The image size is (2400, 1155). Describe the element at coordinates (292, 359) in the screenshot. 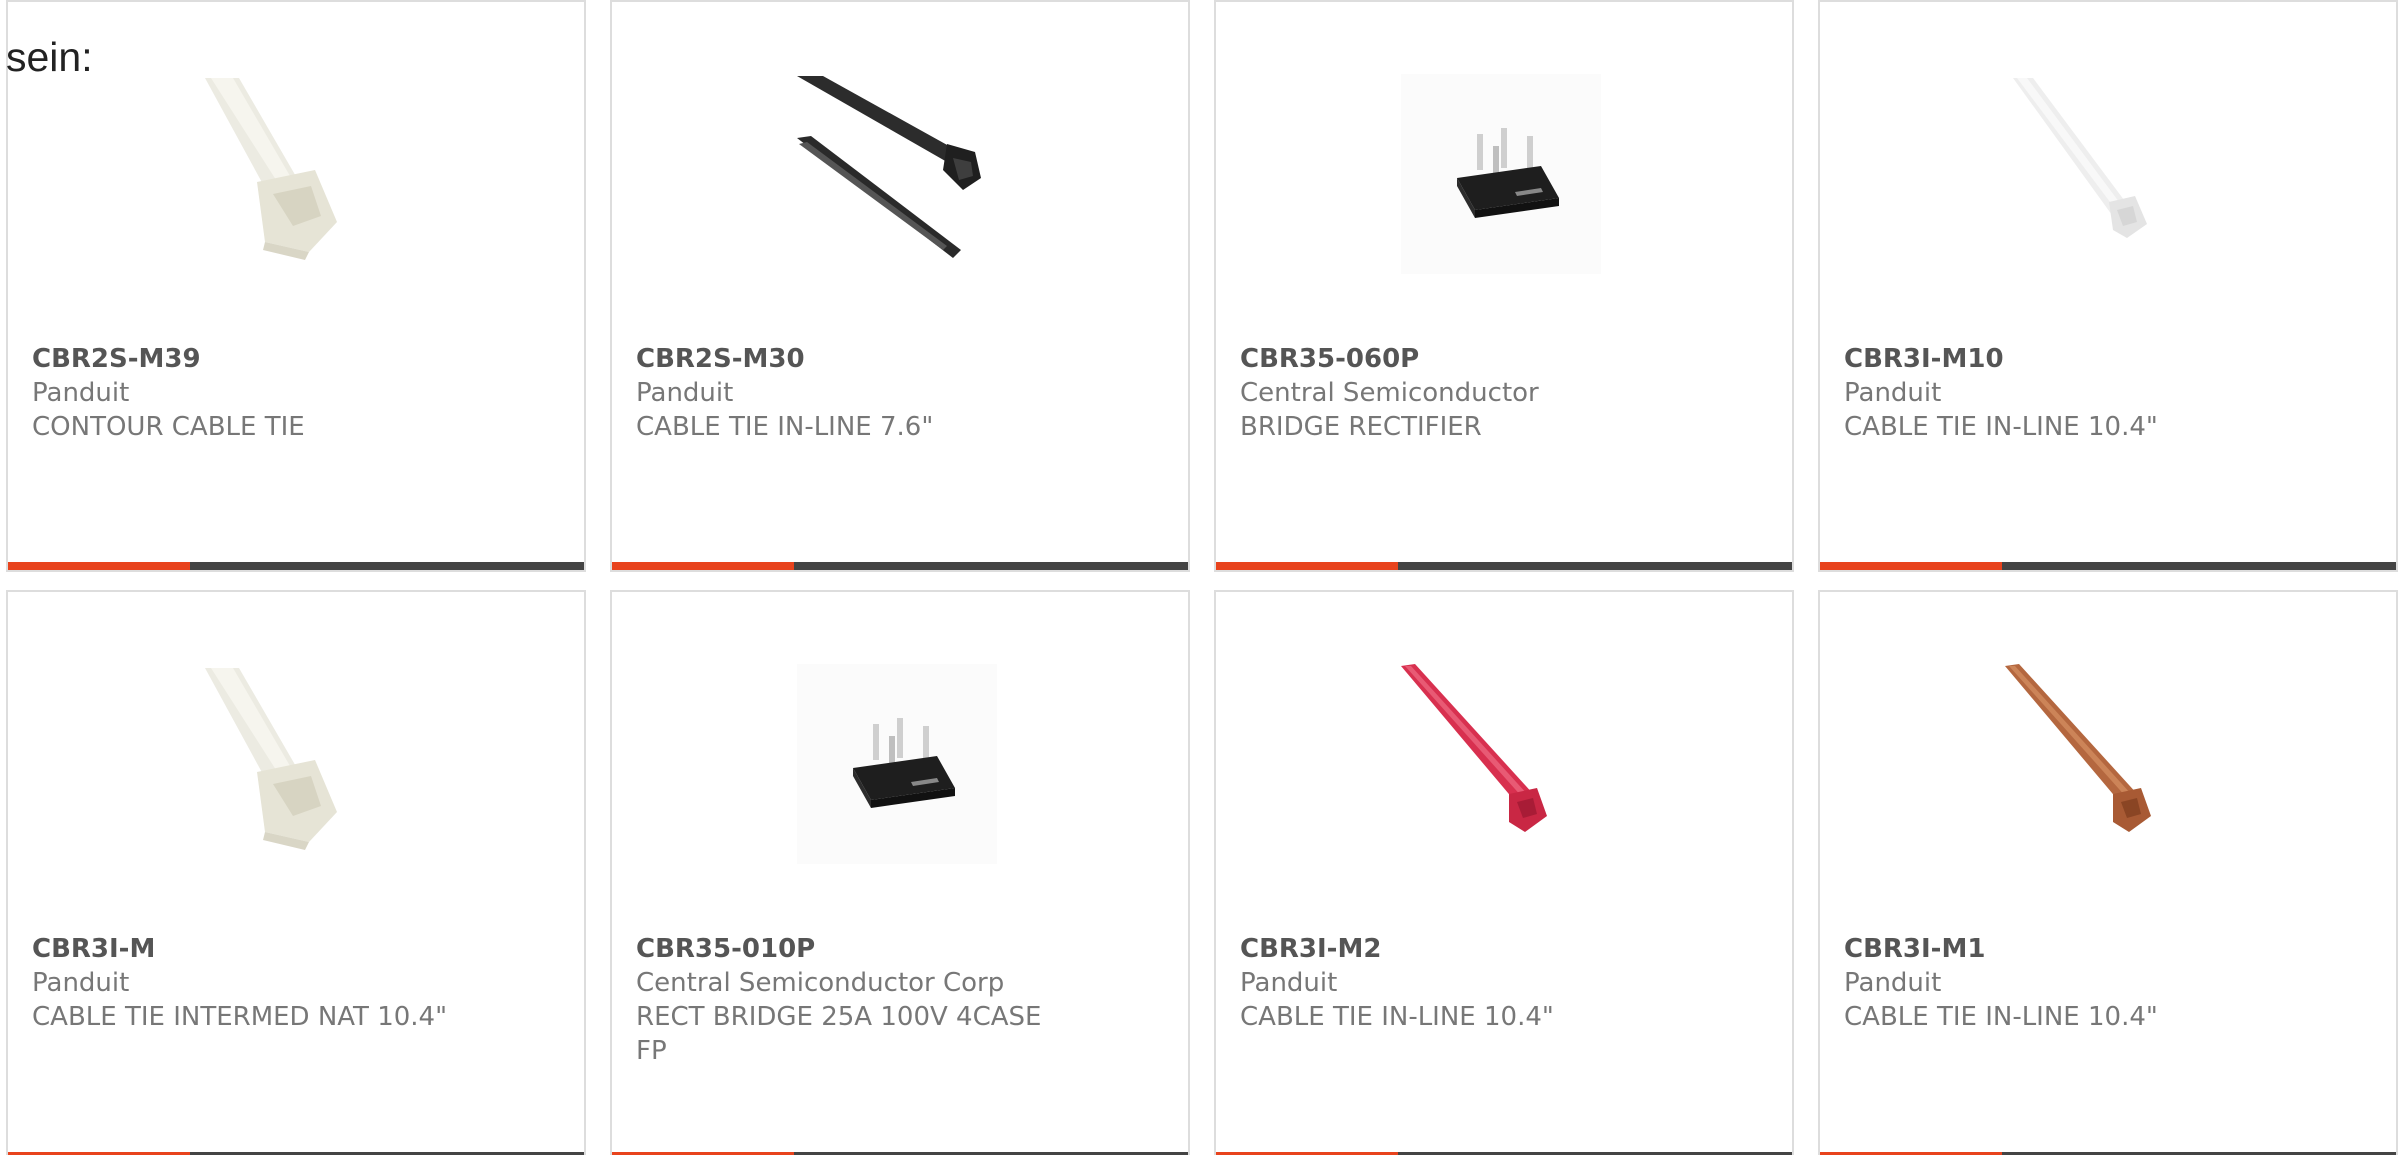

I see `part-number: CBR2S-M39` at that location.